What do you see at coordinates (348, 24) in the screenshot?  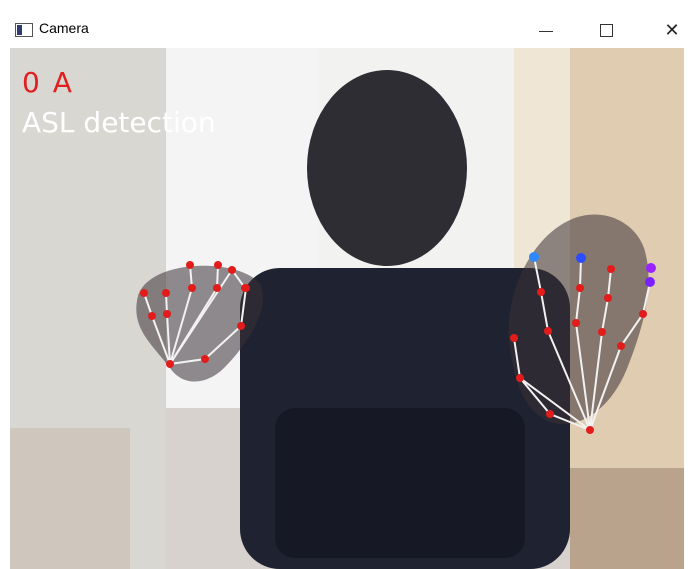 I see `title-bar: Camera ✕` at bounding box center [348, 24].